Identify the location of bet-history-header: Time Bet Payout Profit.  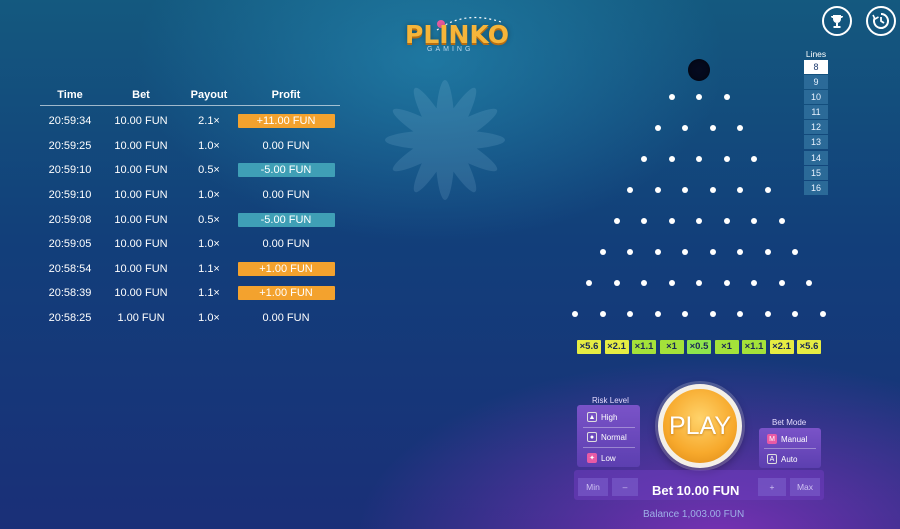
(190, 96).